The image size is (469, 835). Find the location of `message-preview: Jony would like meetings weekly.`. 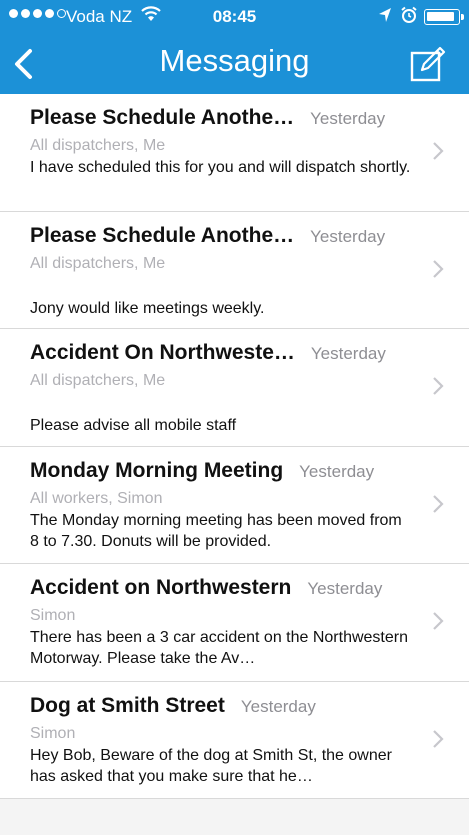

message-preview: Jony would like meetings weekly. is located at coordinates (147, 308).